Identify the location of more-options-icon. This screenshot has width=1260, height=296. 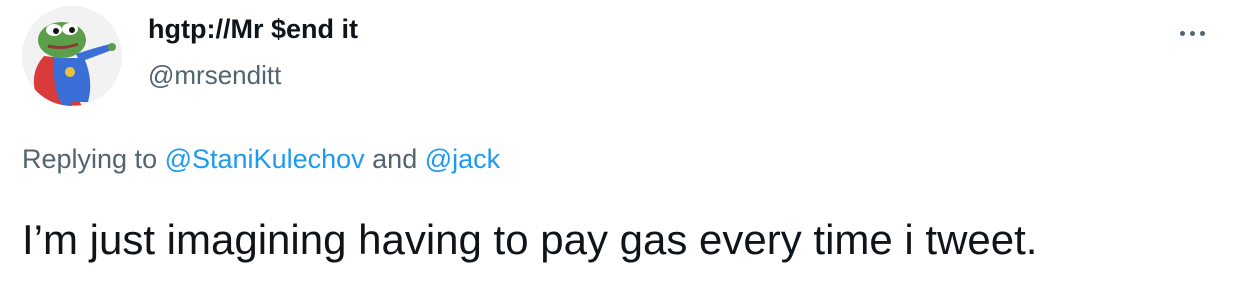
(1192, 33).